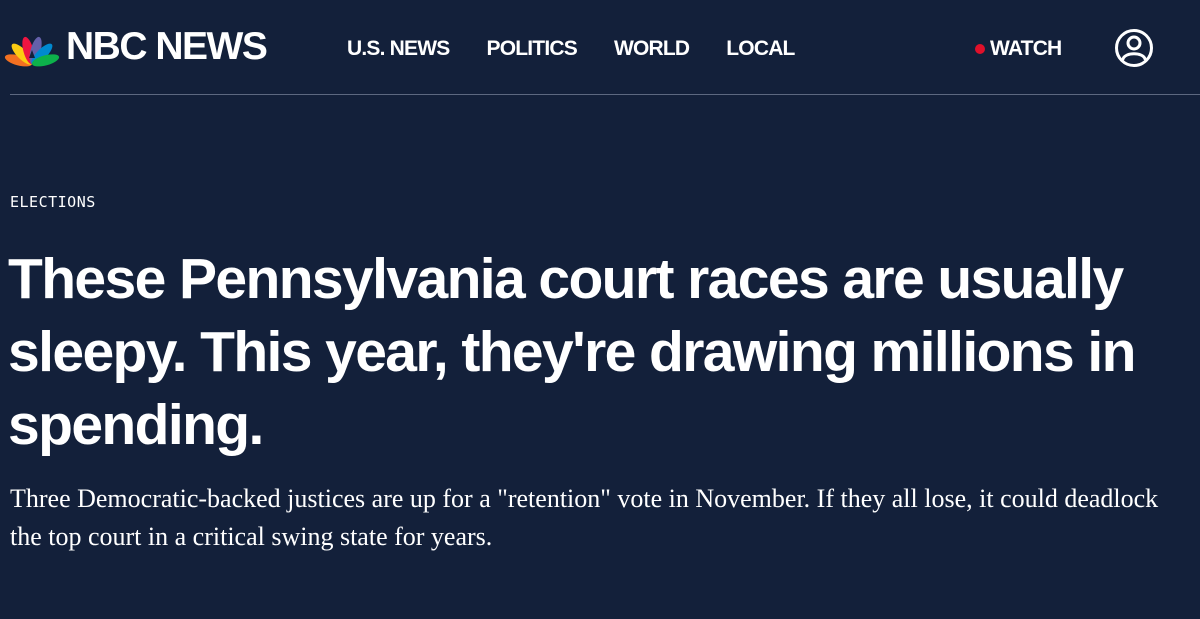  What do you see at coordinates (760, 49) in the screenshot?
I see `nav-item-local: LOCAL` at bounding box center [760, 49].